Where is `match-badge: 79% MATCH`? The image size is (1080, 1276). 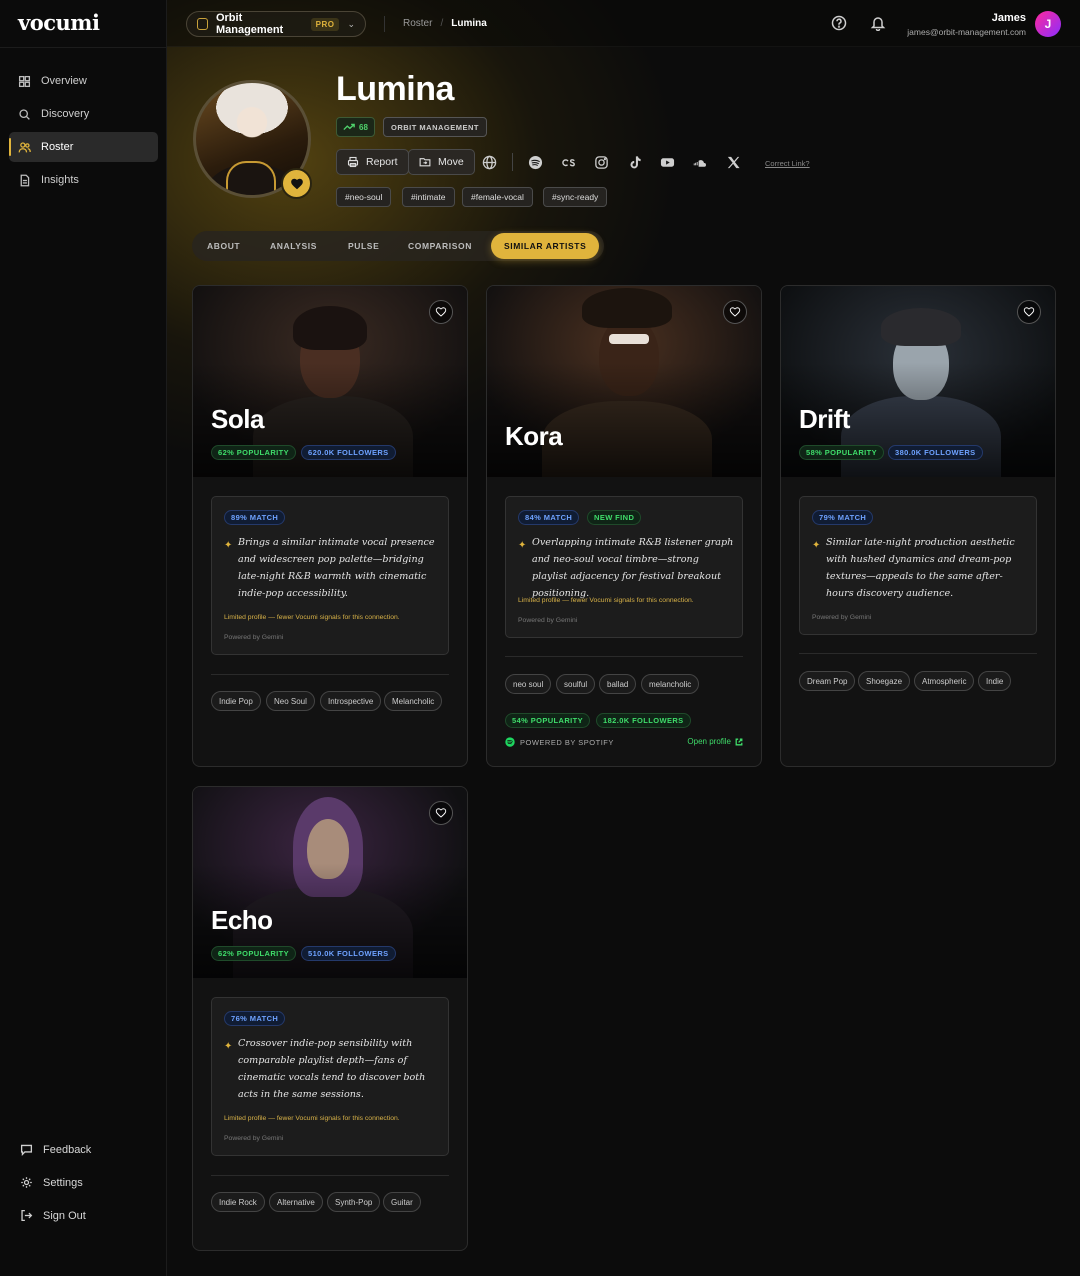 match-badge: 79% MATCH is located at coordinates (843, 517).